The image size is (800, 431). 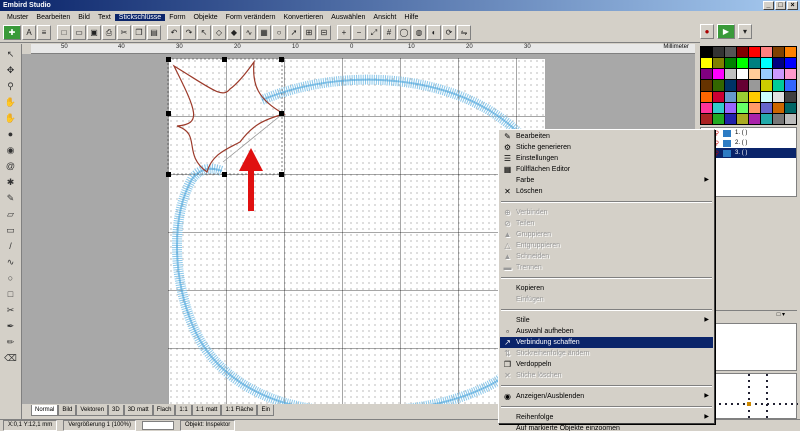 What do you see at coordinates (183, 410) in the screenshot?
I see `tab-6: 1:1` at bounding box center [183, 410].